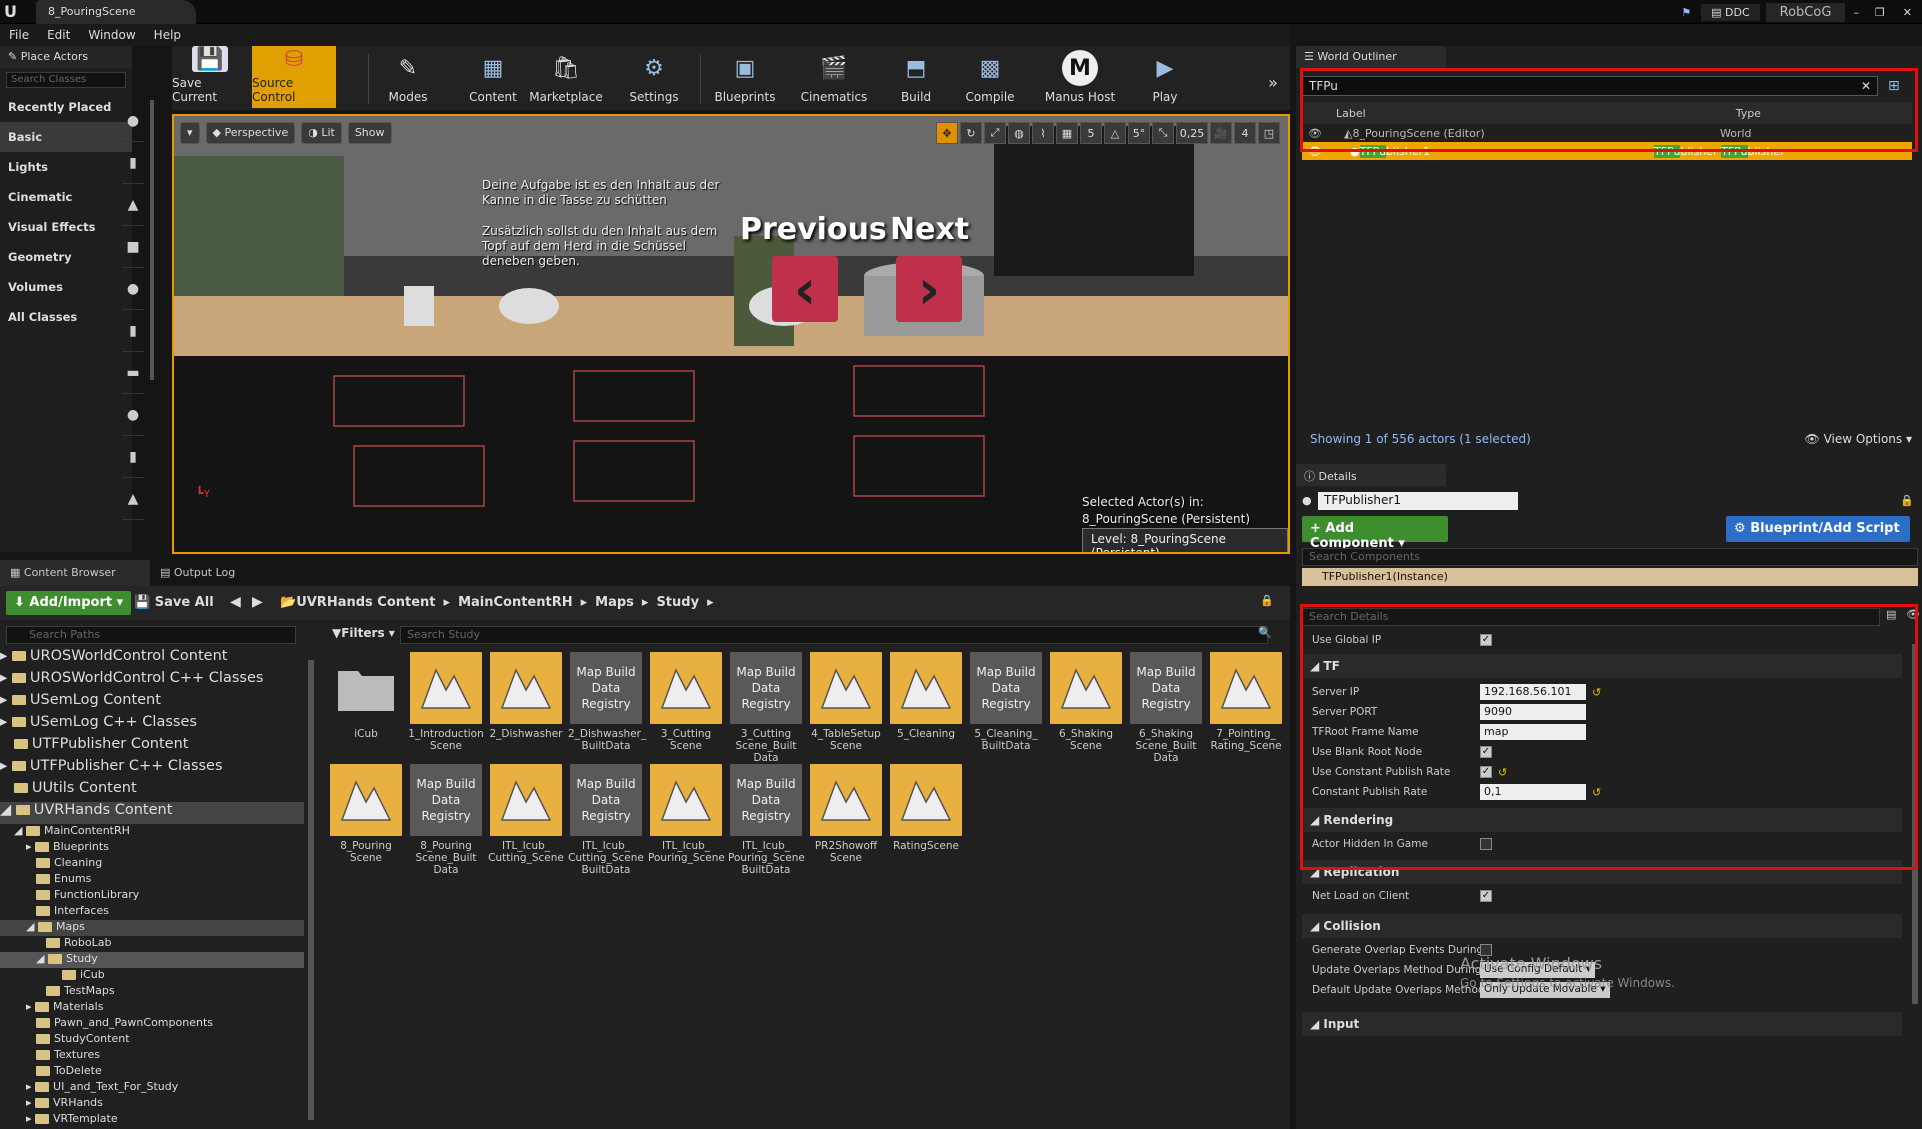 The width and height of the screenshot is (1922, 1129). Describe the element at coordinates (916, 77) in the screenshot. I see `build-button: ⬒ Build` at that location.